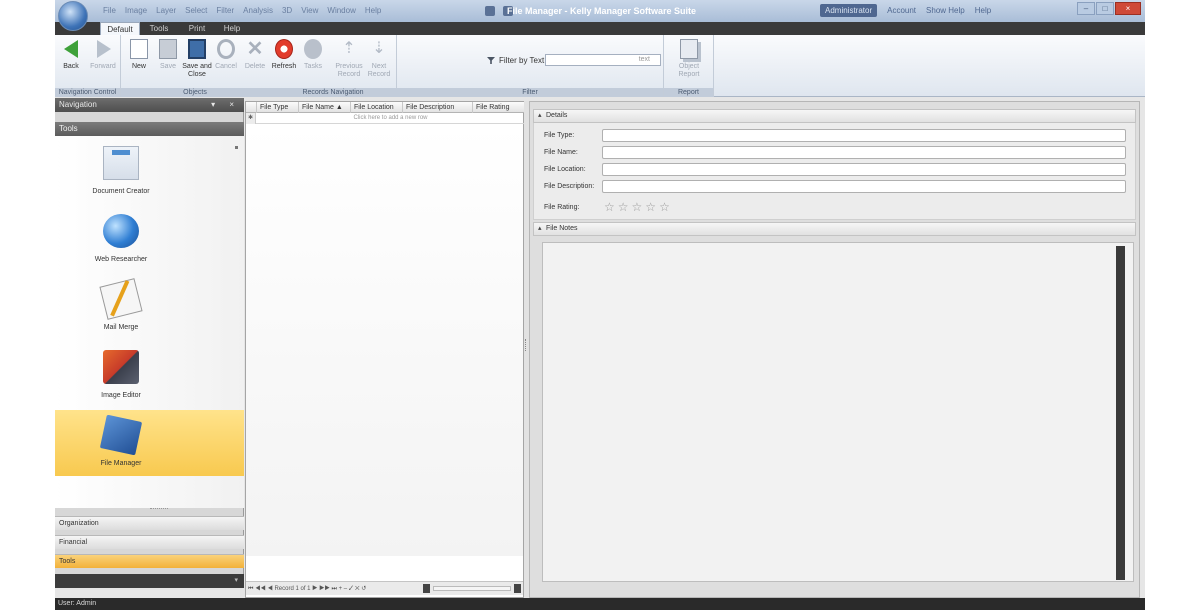  I want to click on details-section-header: ▴ Details, so click(834, 116).